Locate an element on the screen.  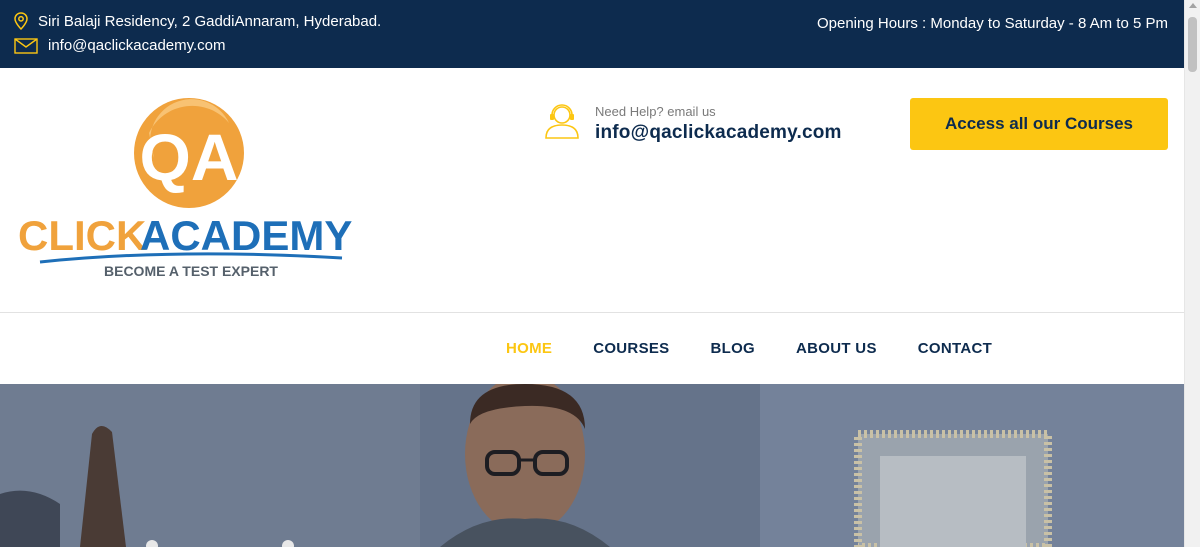
vertical-scrollbar is located at coordinates (1192, 273).